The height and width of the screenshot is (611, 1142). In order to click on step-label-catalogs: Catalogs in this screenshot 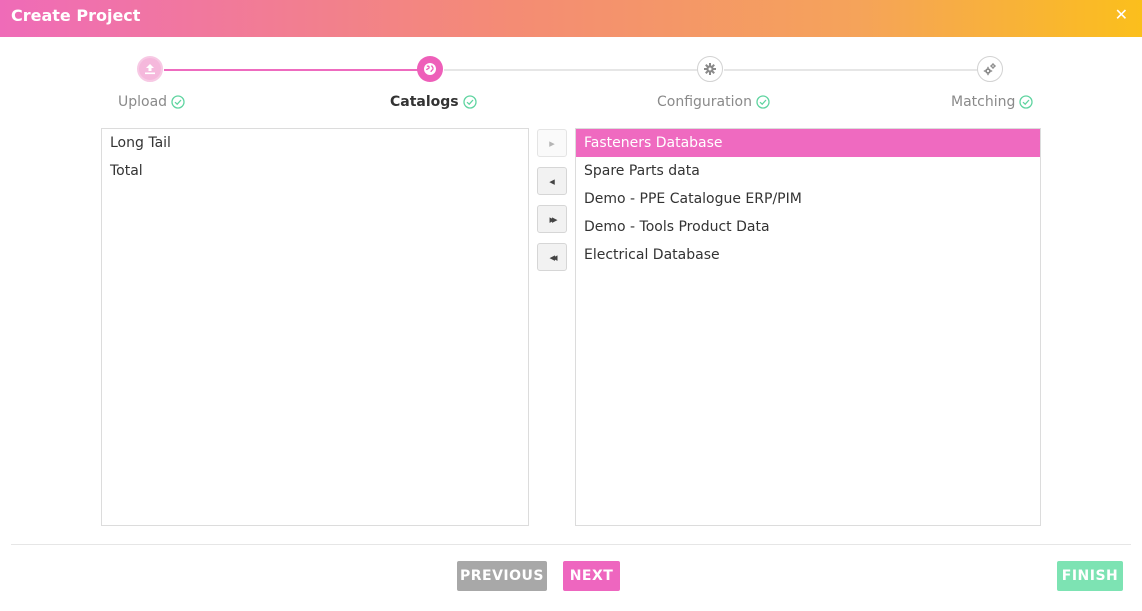, I will do `click(433, 102)`.